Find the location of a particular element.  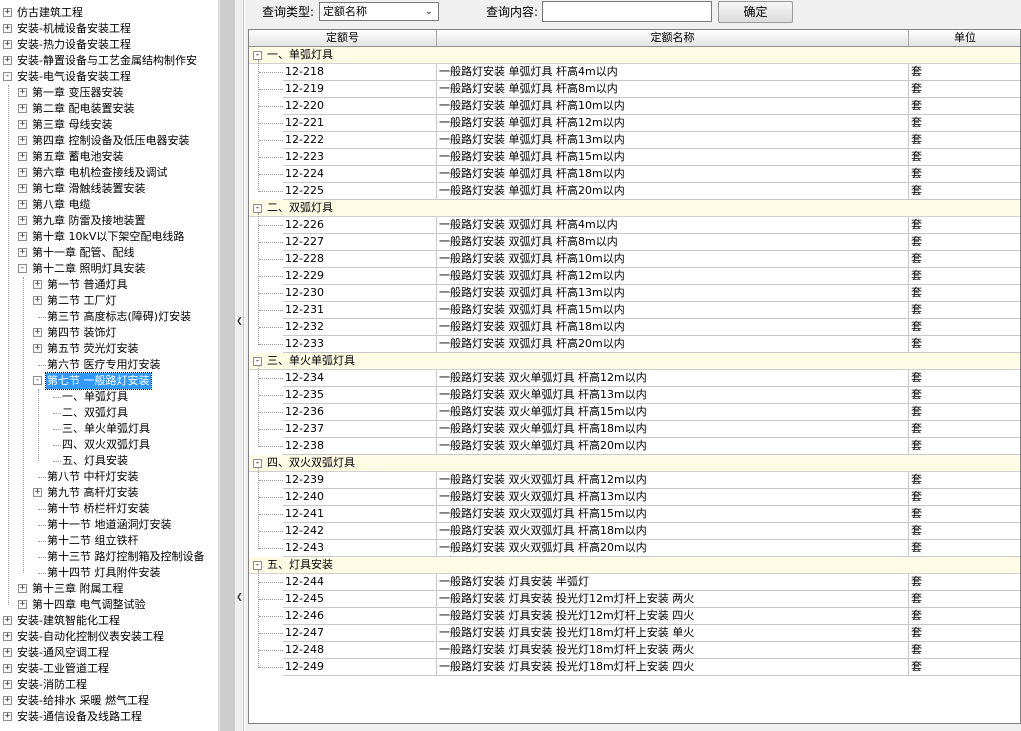

header-quota-name: 定额名称 is located at coordinates (673, 38).